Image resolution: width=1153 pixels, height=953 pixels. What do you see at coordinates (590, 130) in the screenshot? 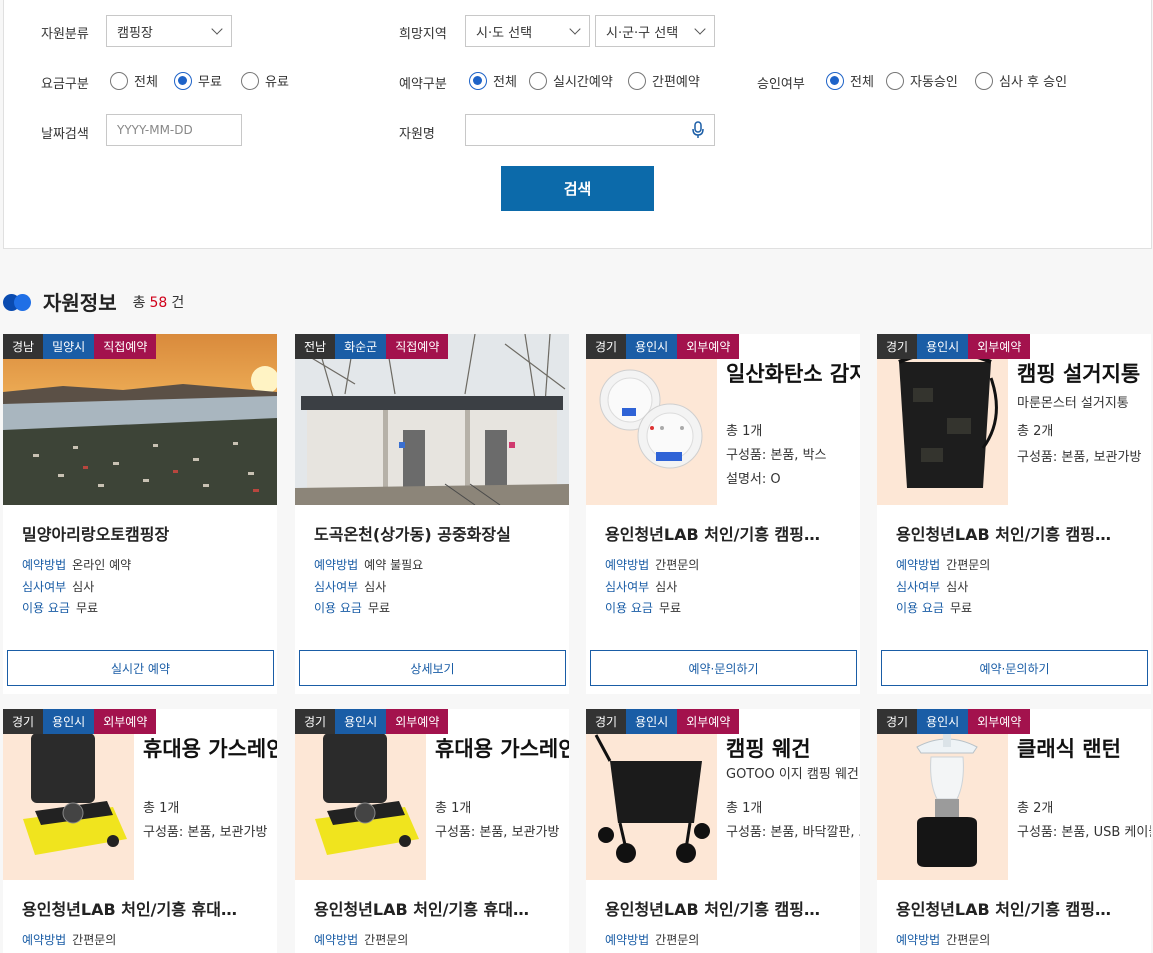
I see `resource-name-input` at bounding box center [590, 130].